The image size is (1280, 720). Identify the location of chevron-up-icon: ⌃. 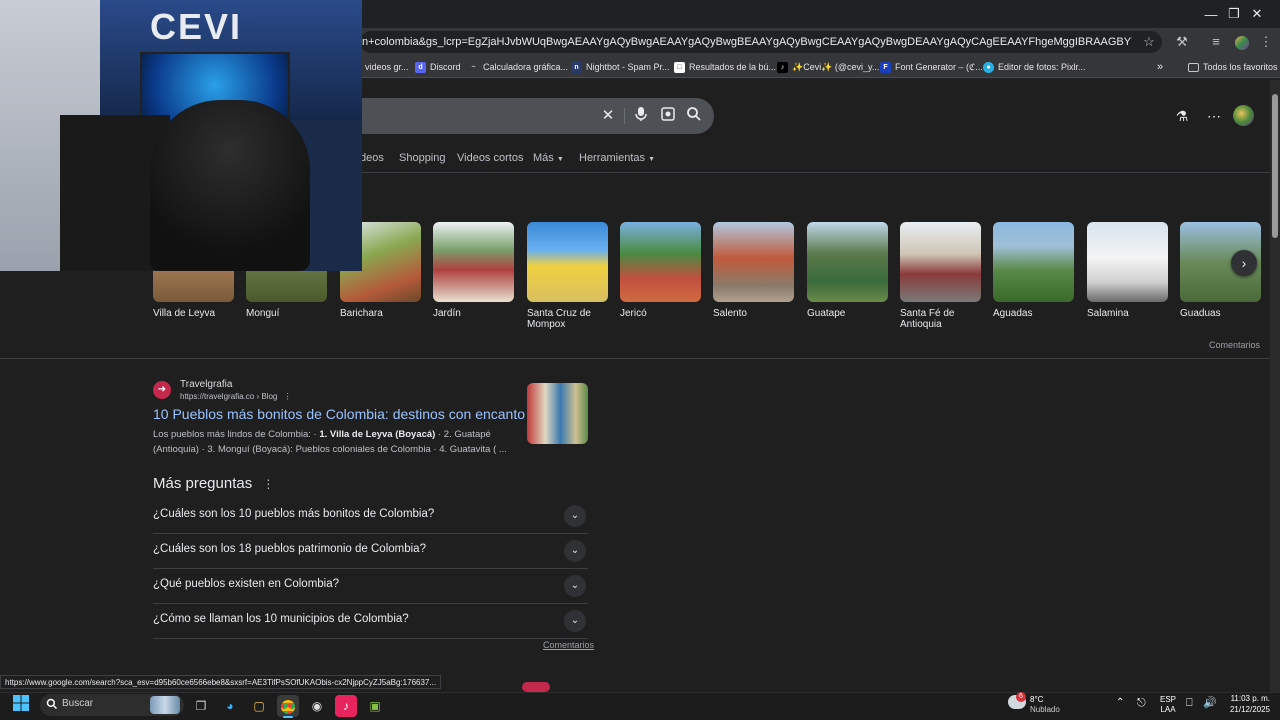
(1120, 703).